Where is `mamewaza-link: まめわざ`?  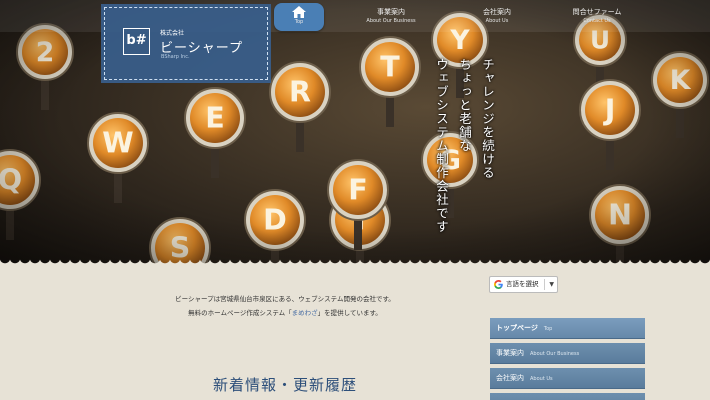 mamewaza-link: まめわざ is located at coordinates (305, 313).